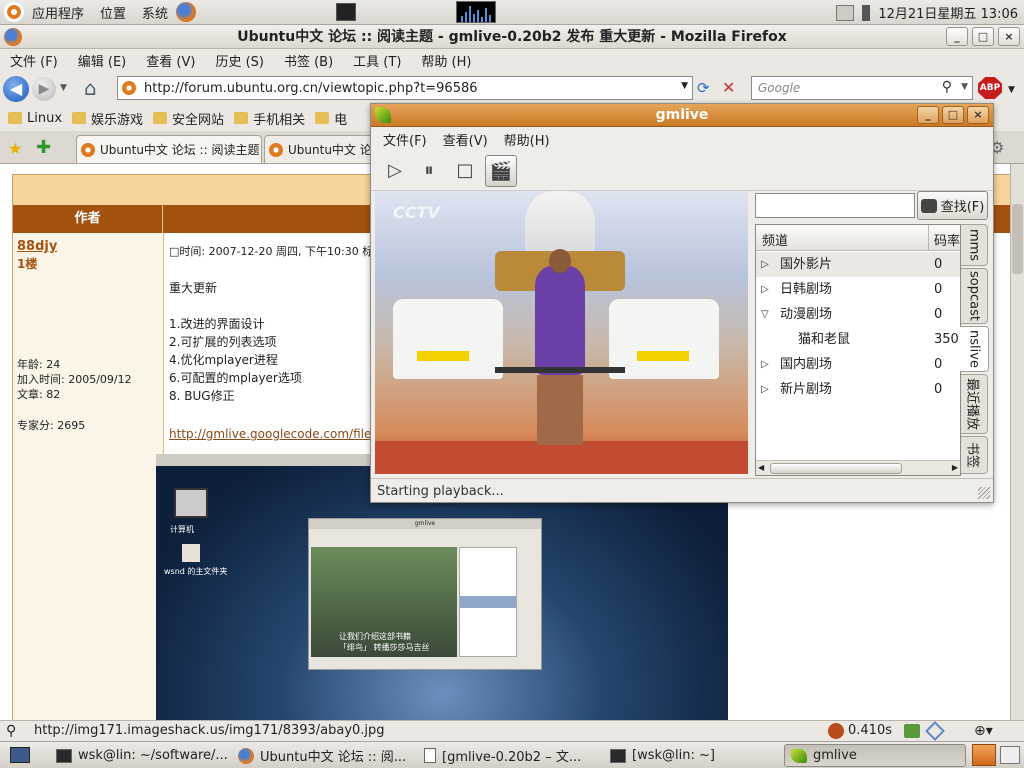 The height and width of the screenshot is (768, 1024). Describe the element at coordinates (692, 755) in the screenshot. I see `task-terminal-home: [wsk@lin: ~]` at that location.